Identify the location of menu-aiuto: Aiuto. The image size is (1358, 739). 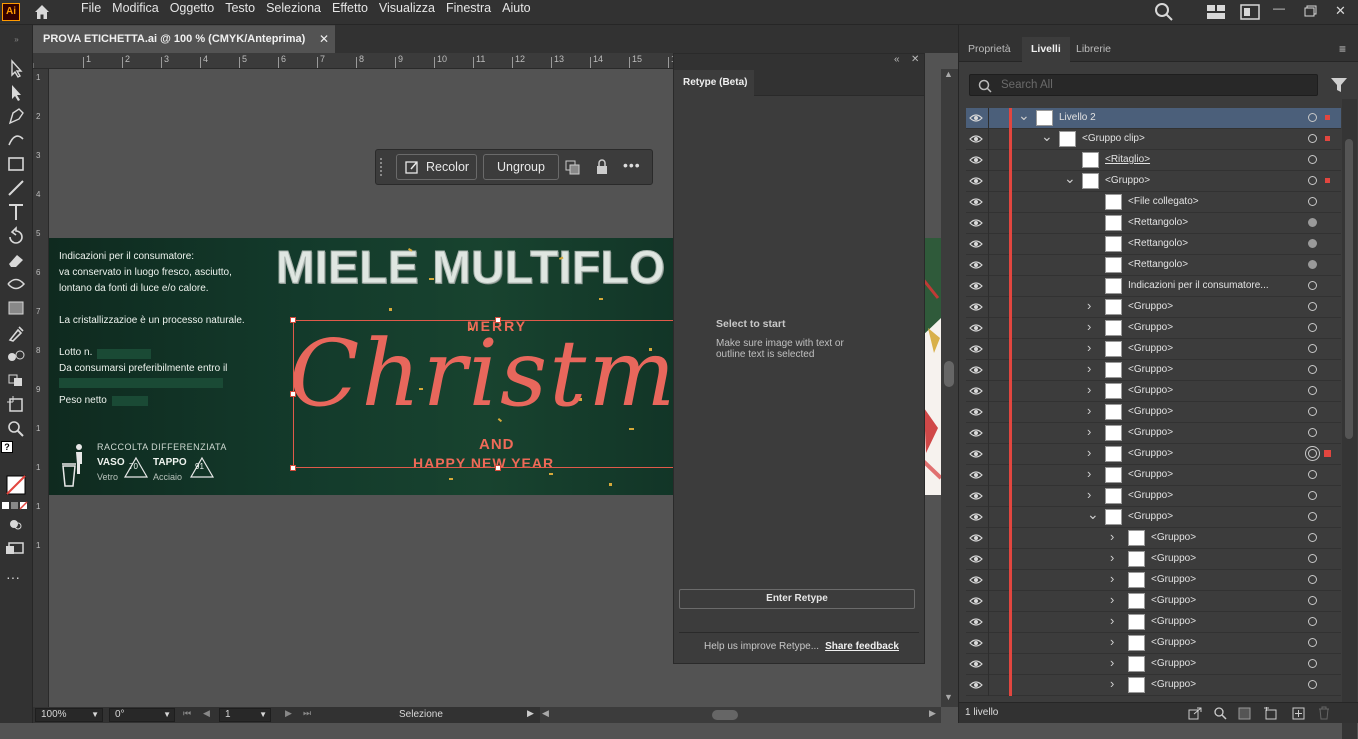
(516, 12).